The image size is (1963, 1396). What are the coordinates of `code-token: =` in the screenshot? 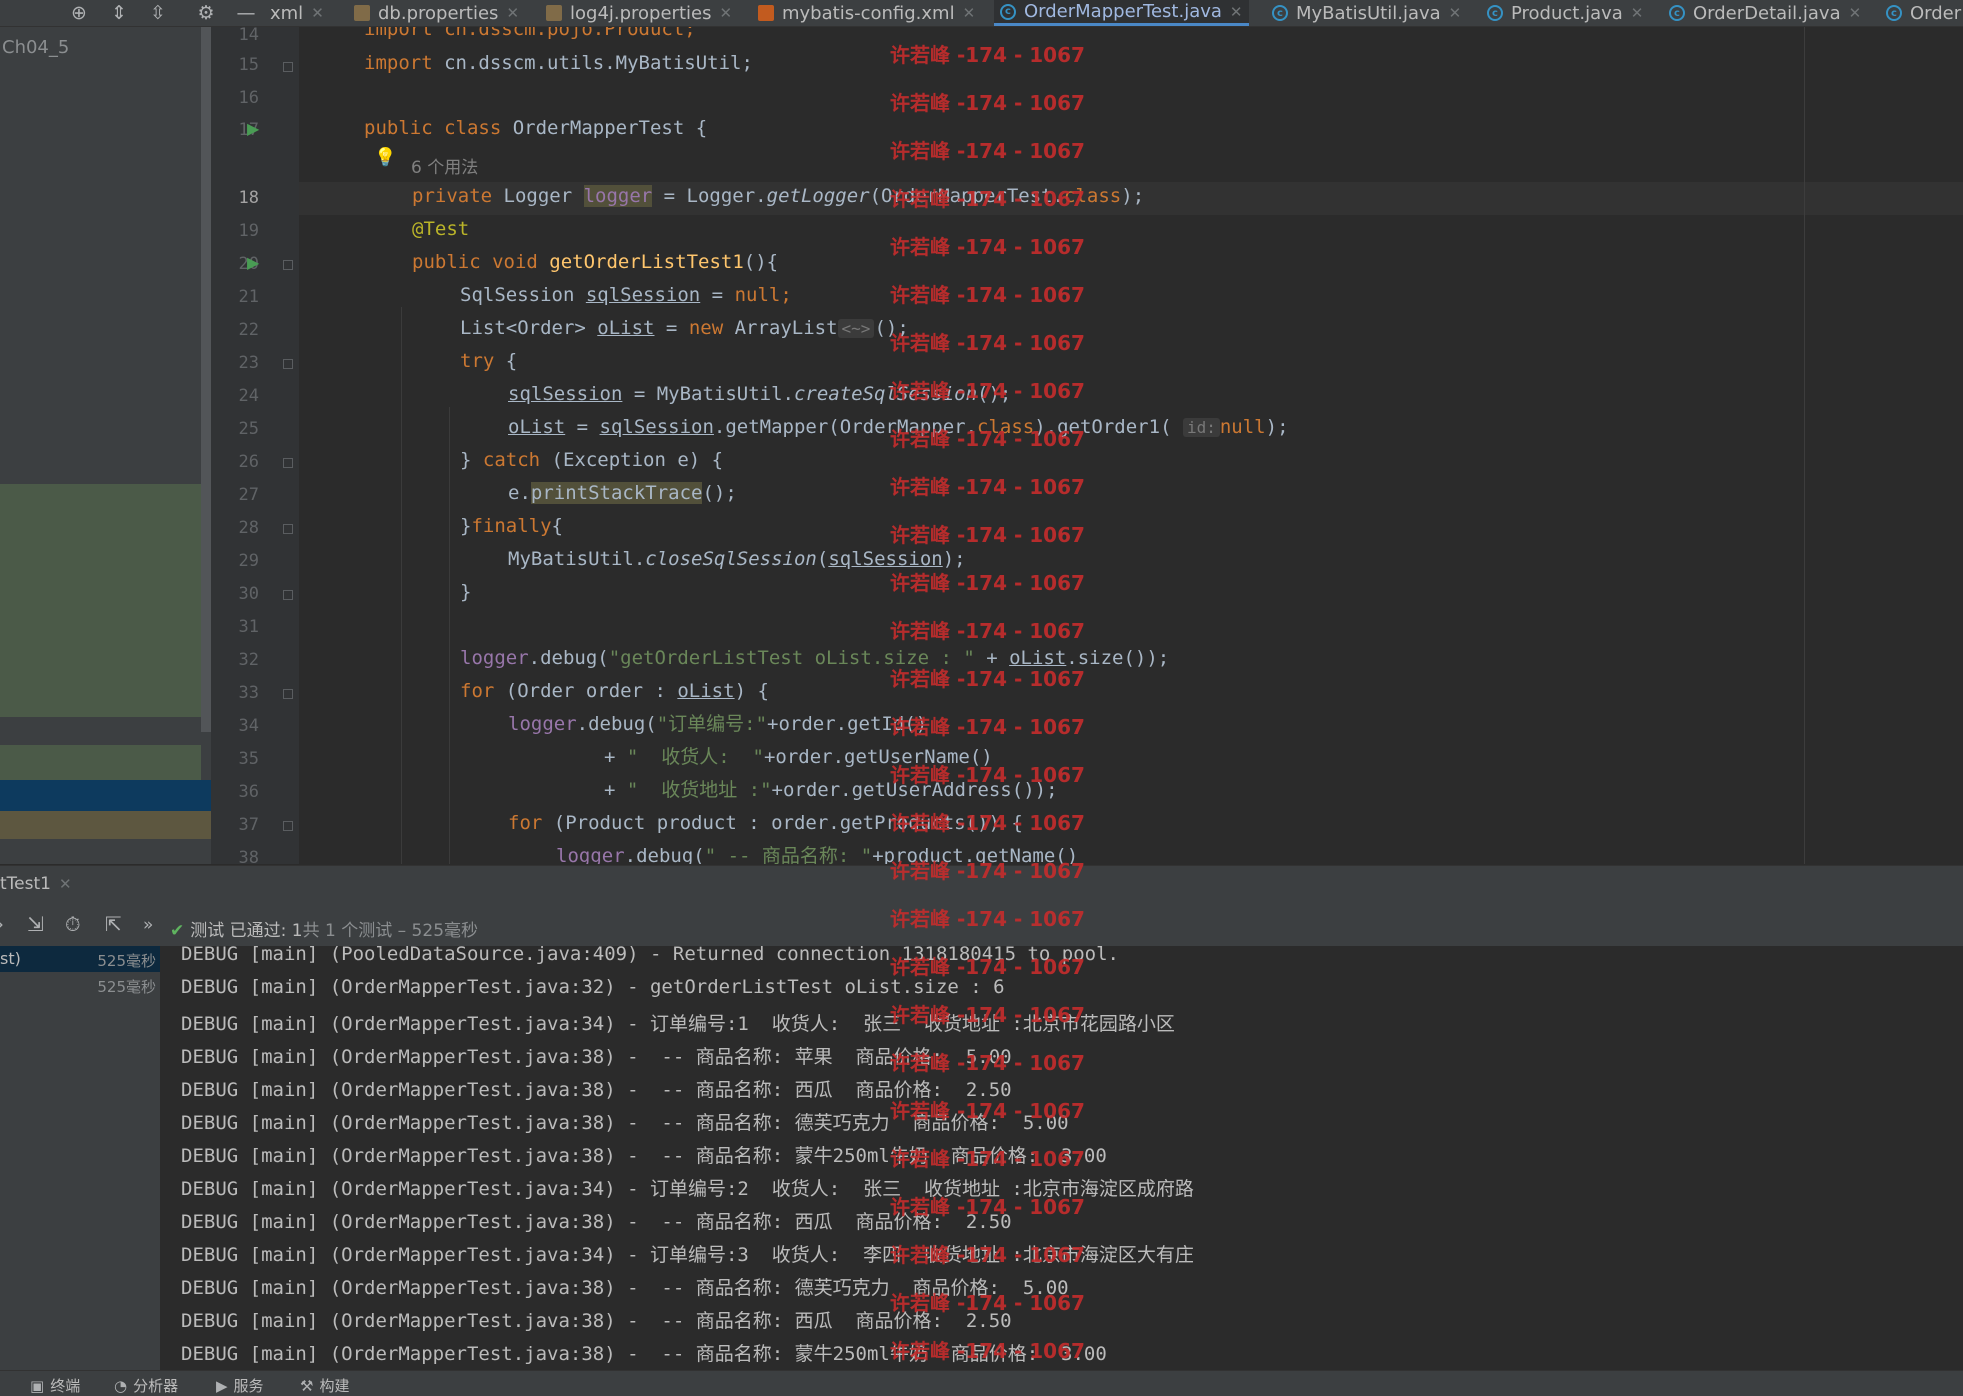 It's located at (582, 427).